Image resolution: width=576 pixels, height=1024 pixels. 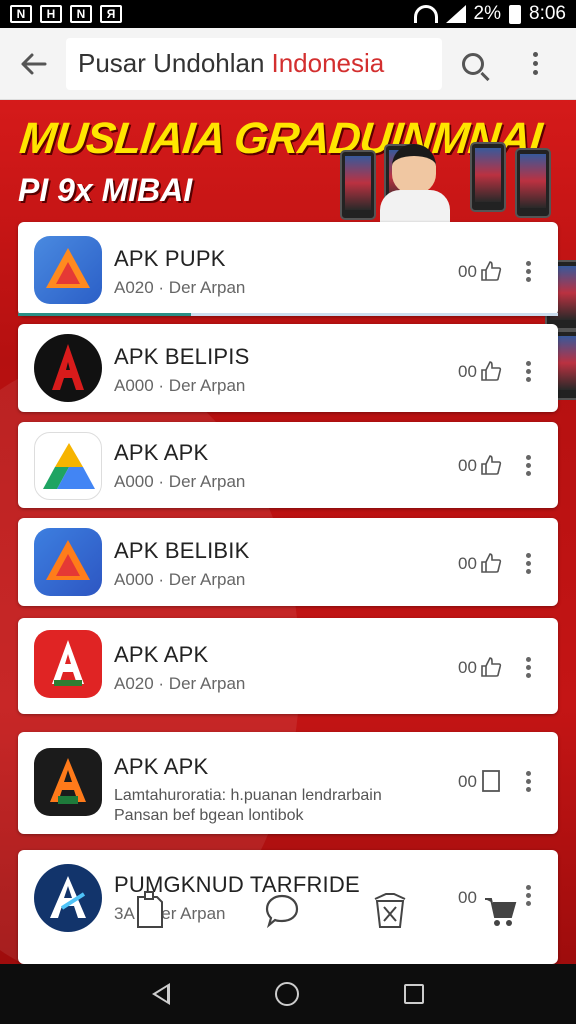 I want to click on presenter-image, so click(x=415, y=187).